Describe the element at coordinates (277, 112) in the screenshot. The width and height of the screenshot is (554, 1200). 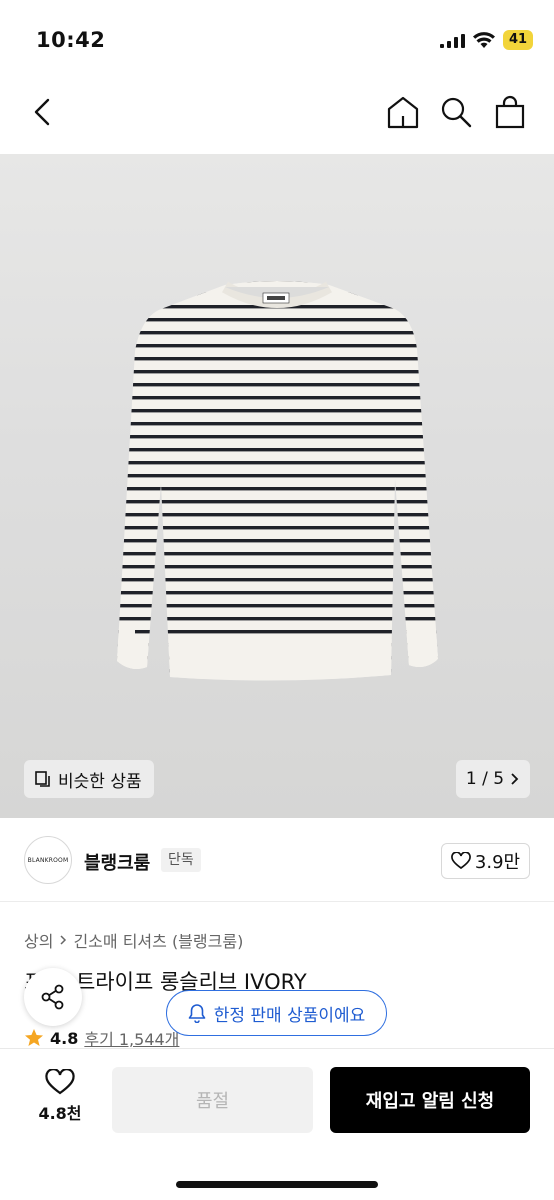
I see `top-nav` at that location.